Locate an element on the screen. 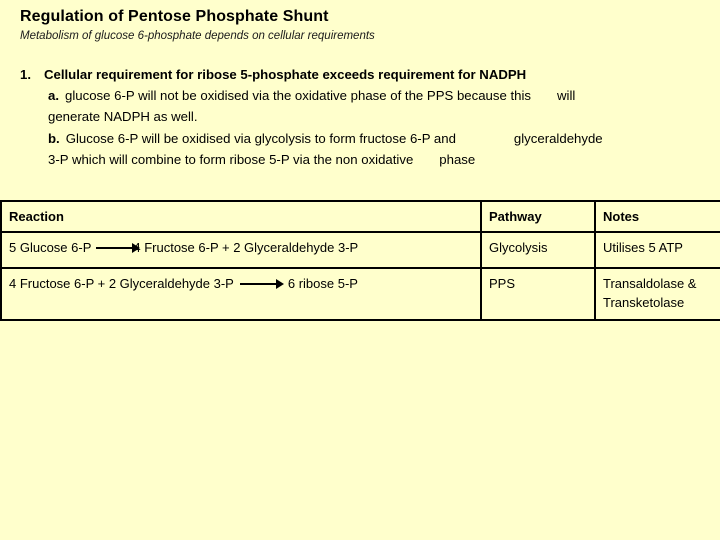  cell-notes-line2: Transketolase is located at coordinates (644, 302).